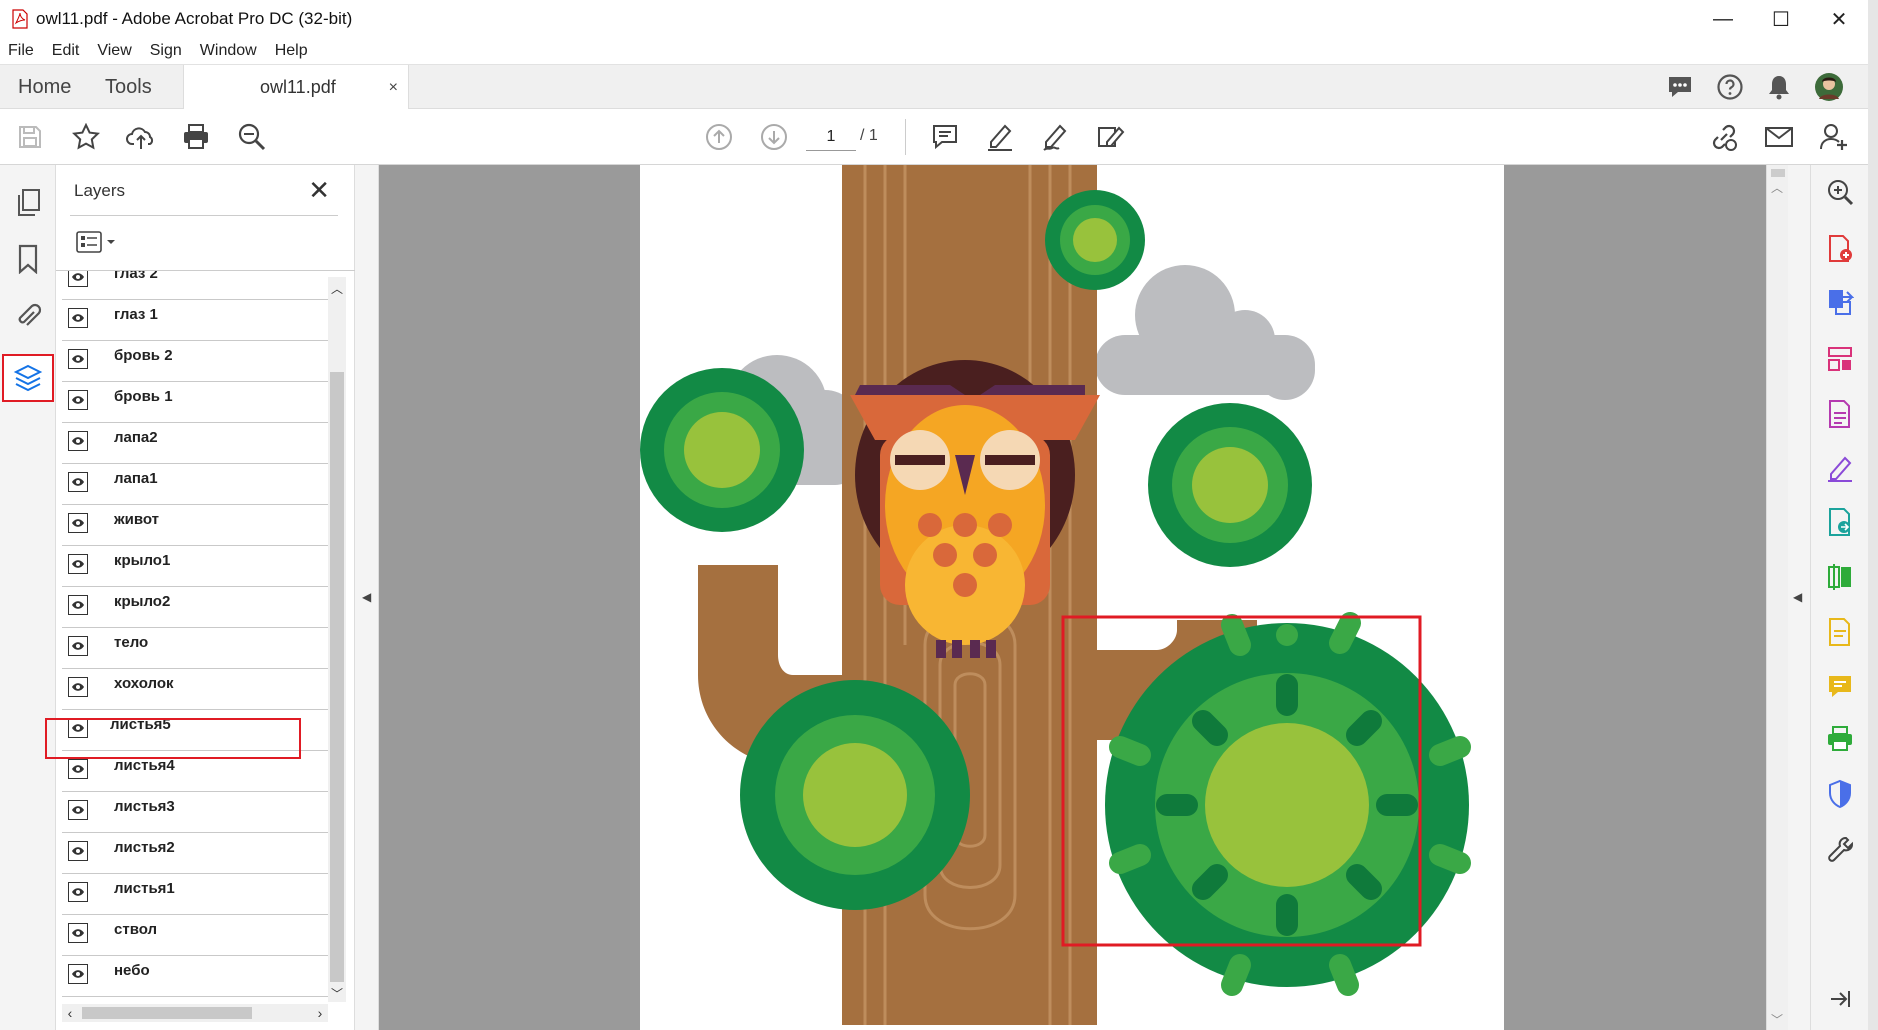 This screenshot has width=1878, height=1030. Describe the element at coordinates (166, 51) in the screenshot. I see `menu-sign: Sign` at that location.